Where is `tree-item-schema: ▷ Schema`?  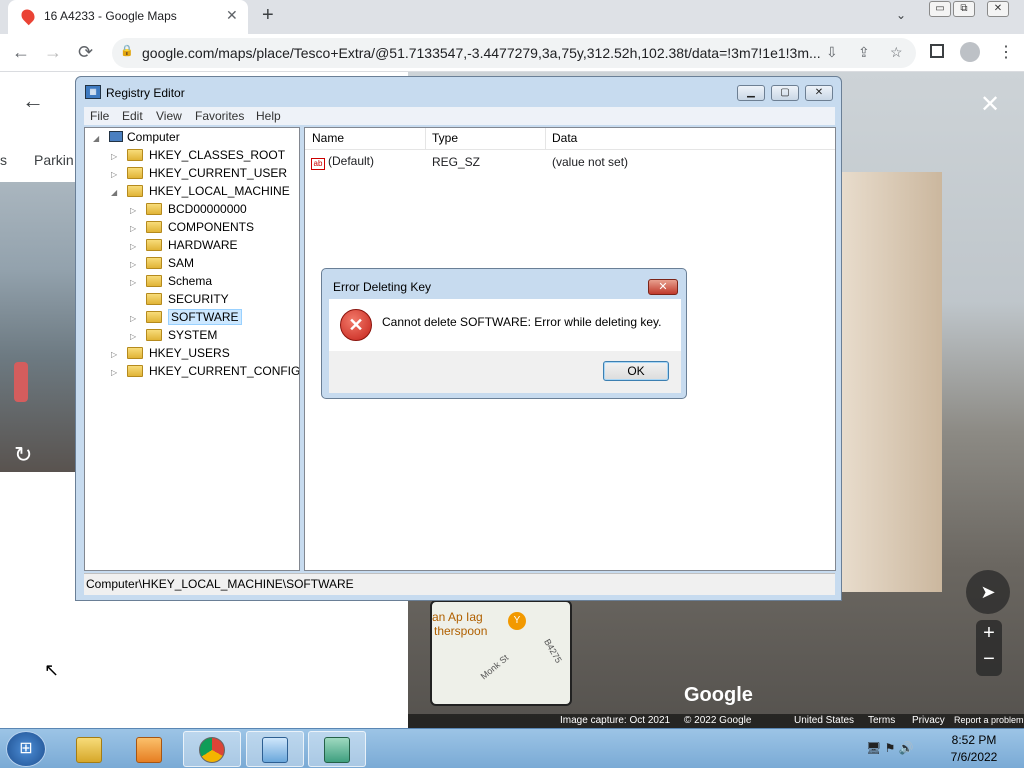
tree-item-schema: ▷ Schema is located at coordinates (171, 283).